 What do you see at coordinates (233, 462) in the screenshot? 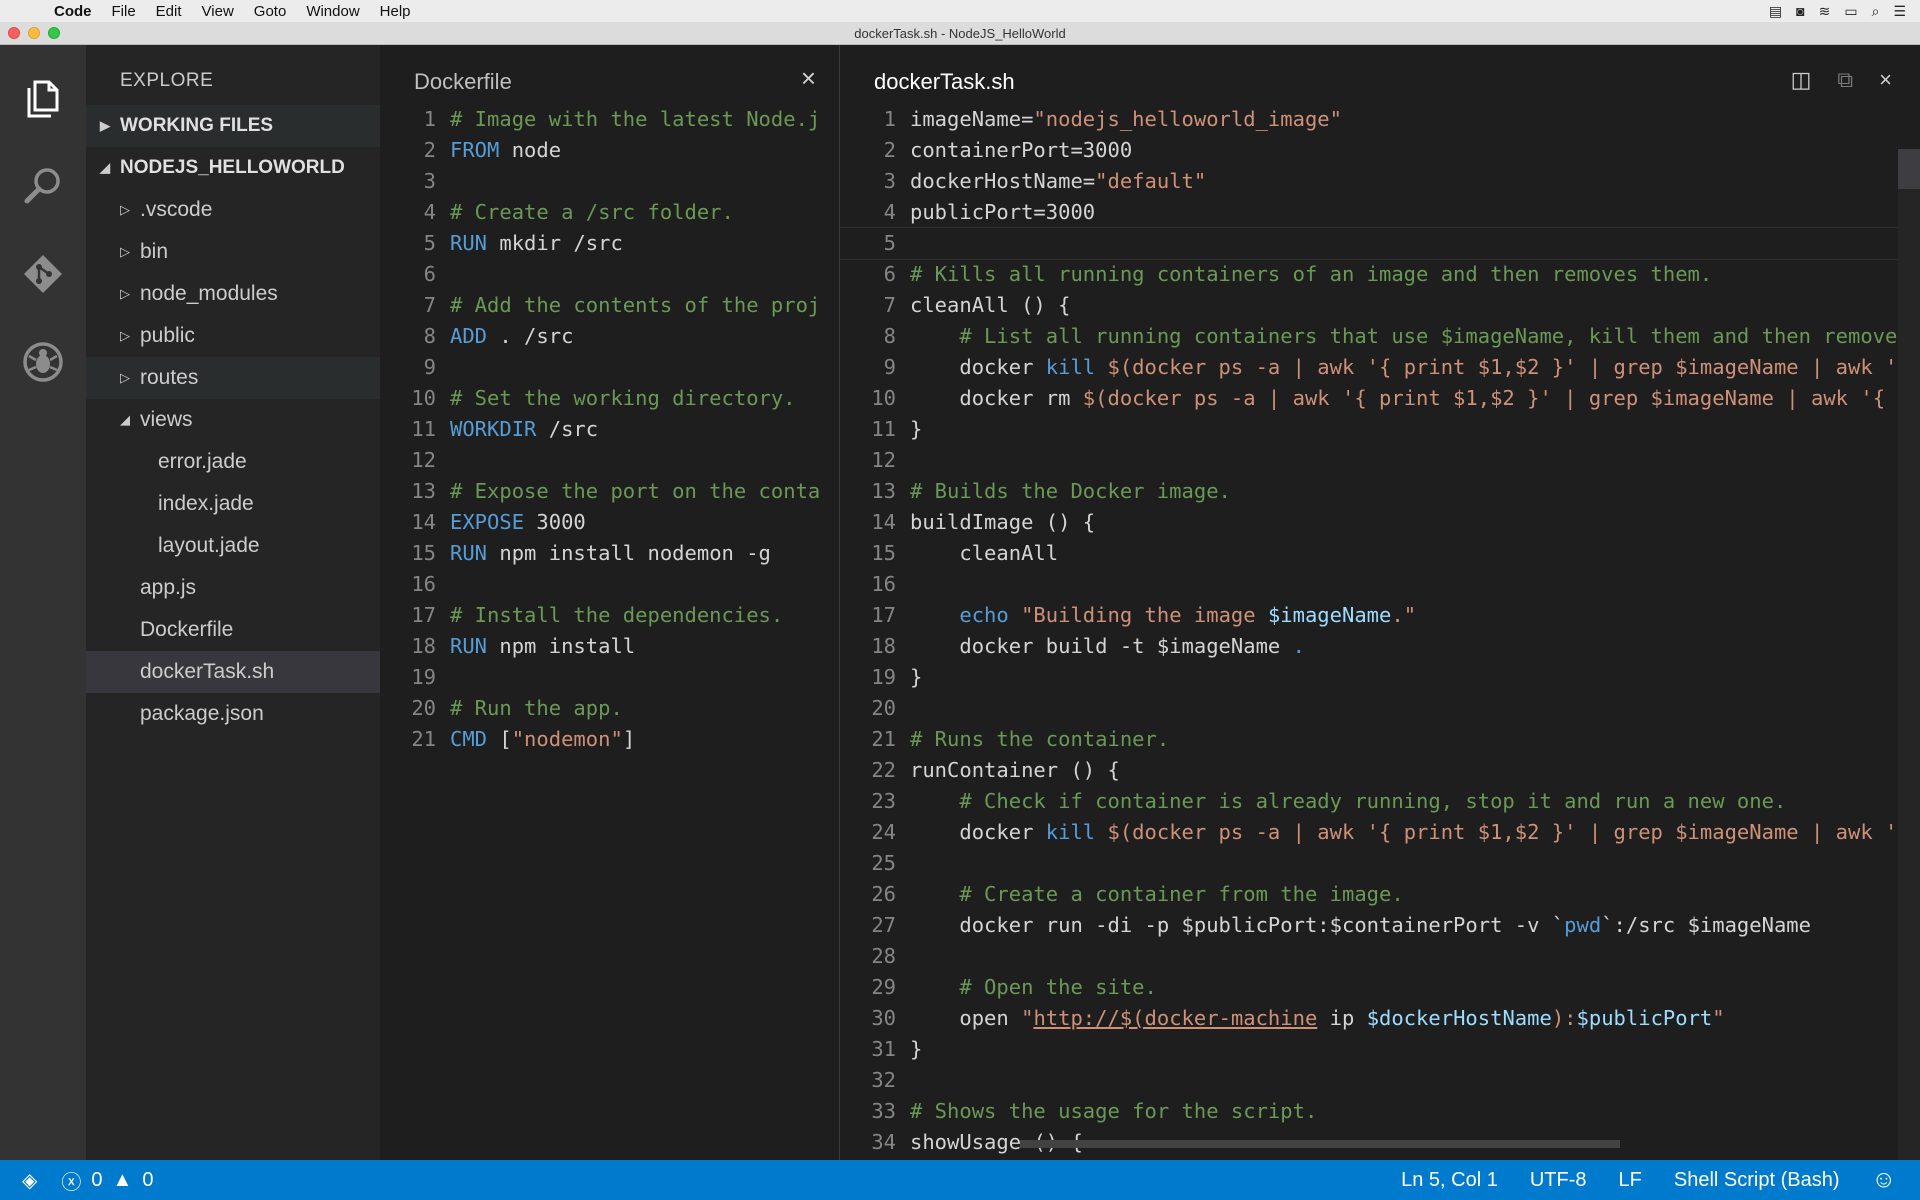
I see `tree-file: error.jade` at bounding box center [233, 462].